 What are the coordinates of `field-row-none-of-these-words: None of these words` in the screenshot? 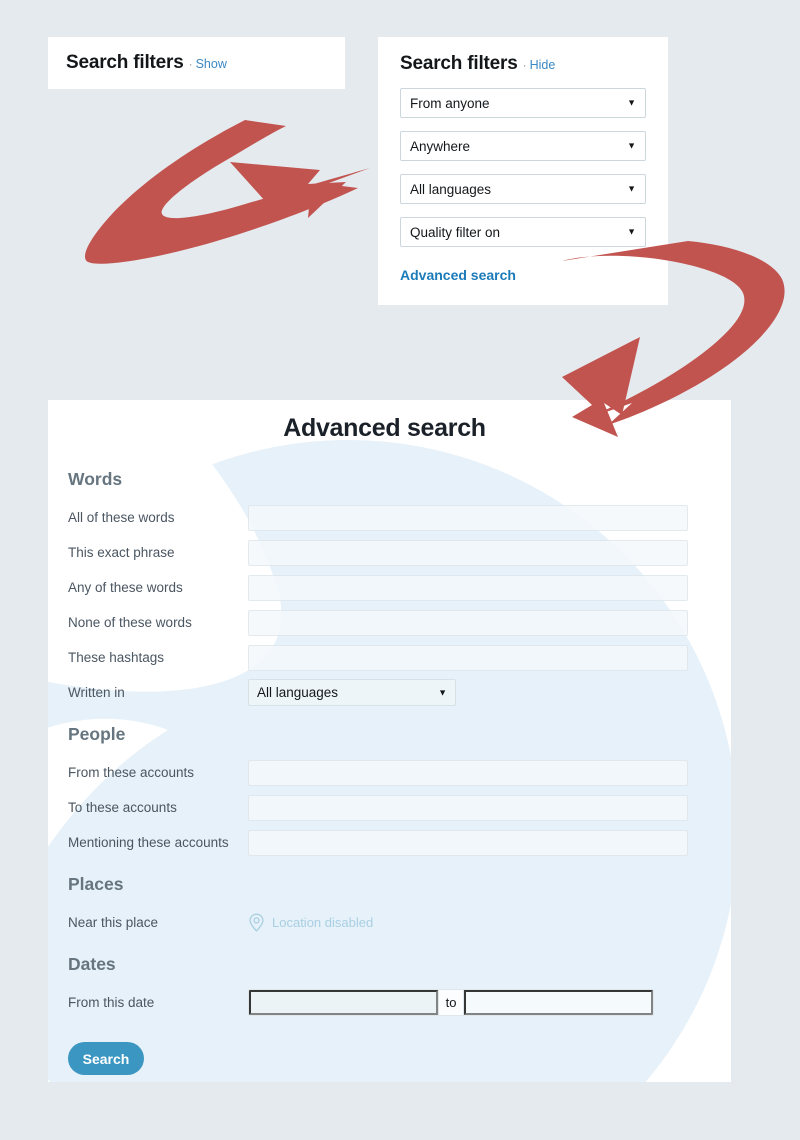 It's located at (389, 622).